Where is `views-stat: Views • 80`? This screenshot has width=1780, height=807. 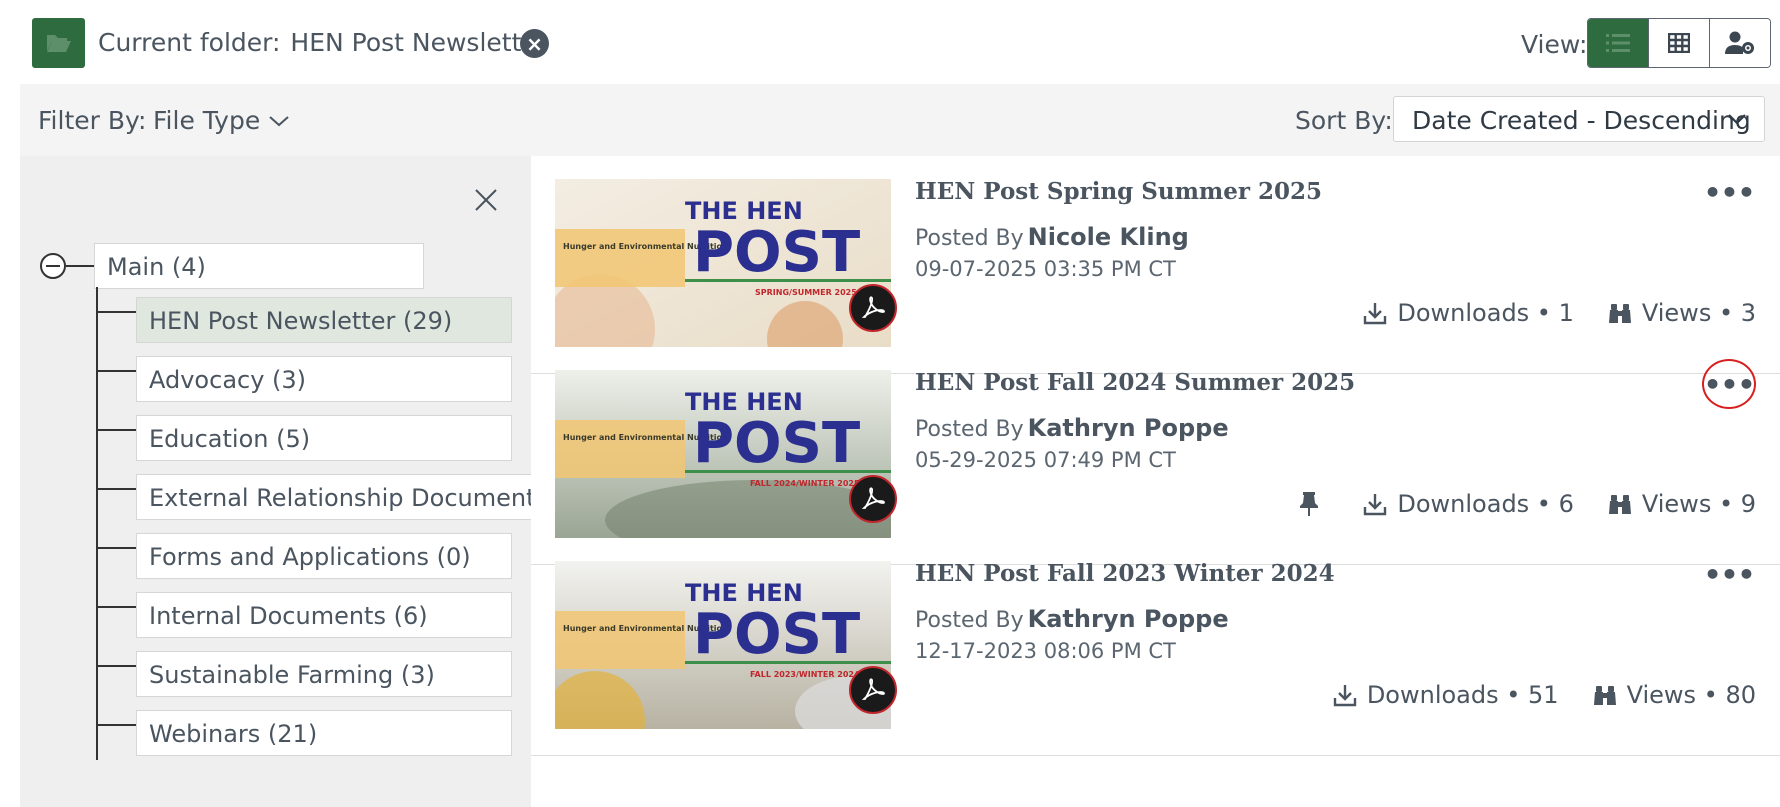 views-stat: Views • 80 is located at coordinates (1674, 695).